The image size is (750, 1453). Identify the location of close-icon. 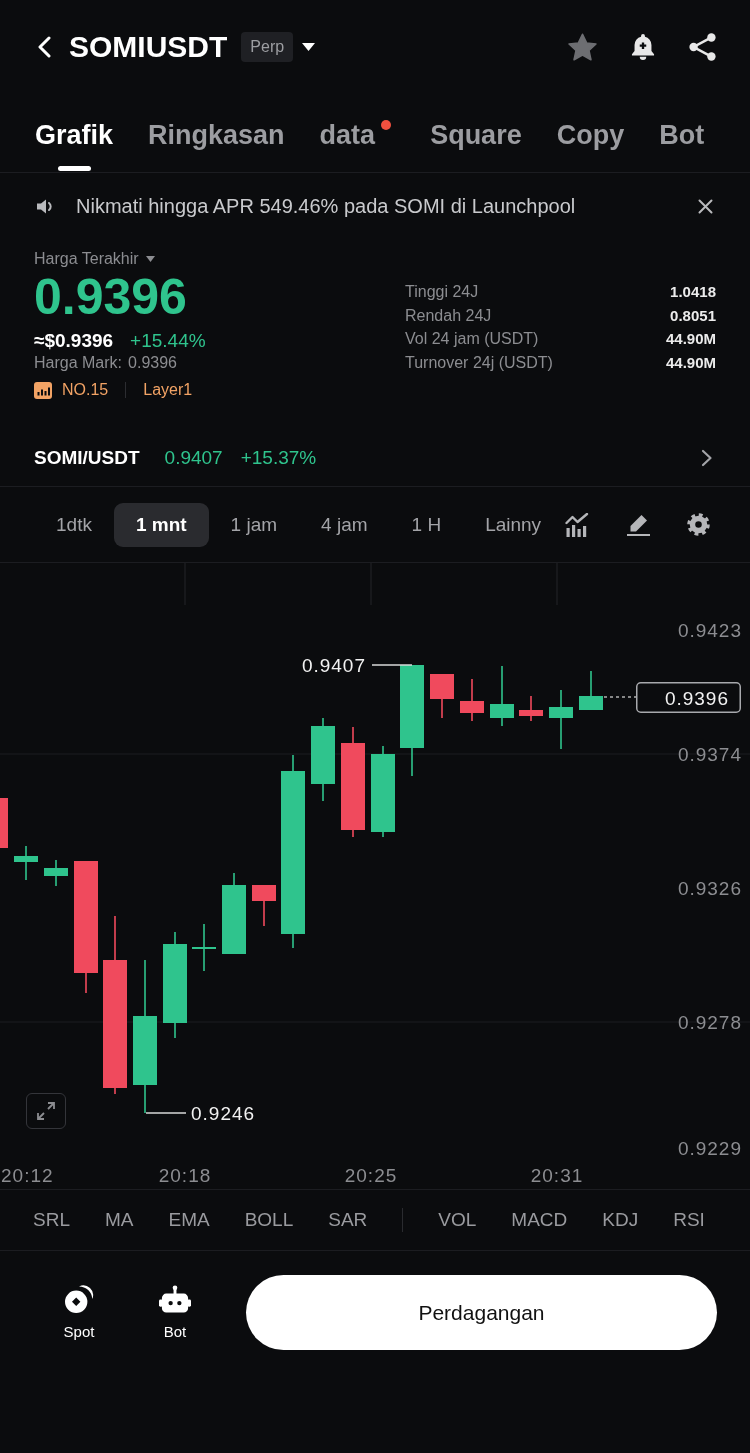
(705, 206).